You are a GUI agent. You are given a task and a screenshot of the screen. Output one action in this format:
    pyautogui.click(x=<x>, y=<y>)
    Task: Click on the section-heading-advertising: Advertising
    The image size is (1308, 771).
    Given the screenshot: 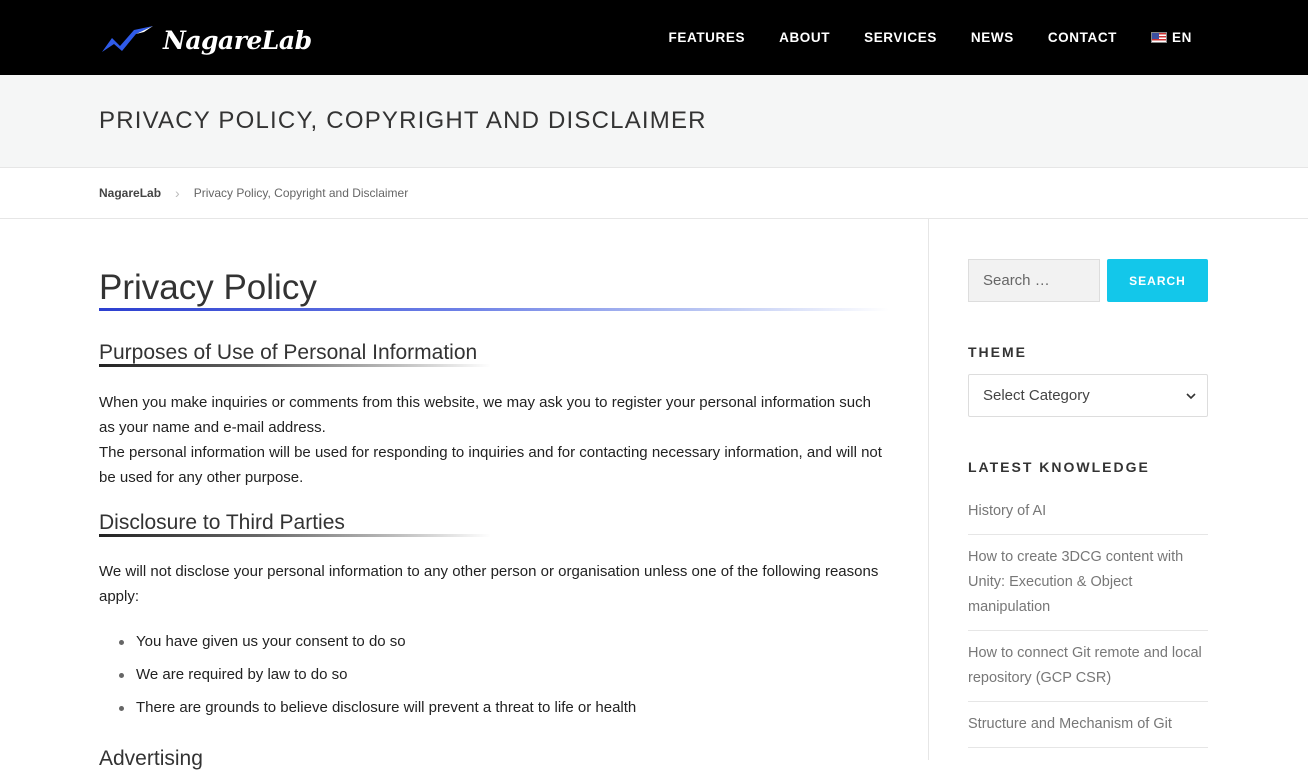 What is the action you would take?
    pyautogui.click(x=151, y=758)
    